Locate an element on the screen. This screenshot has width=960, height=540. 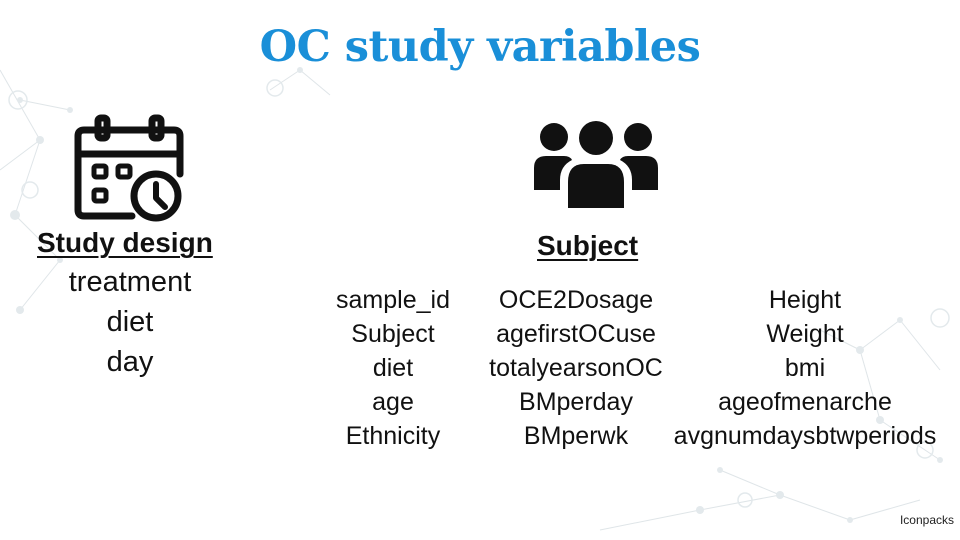
list-item: ageofmenarche is located at coordinates (805, 402).